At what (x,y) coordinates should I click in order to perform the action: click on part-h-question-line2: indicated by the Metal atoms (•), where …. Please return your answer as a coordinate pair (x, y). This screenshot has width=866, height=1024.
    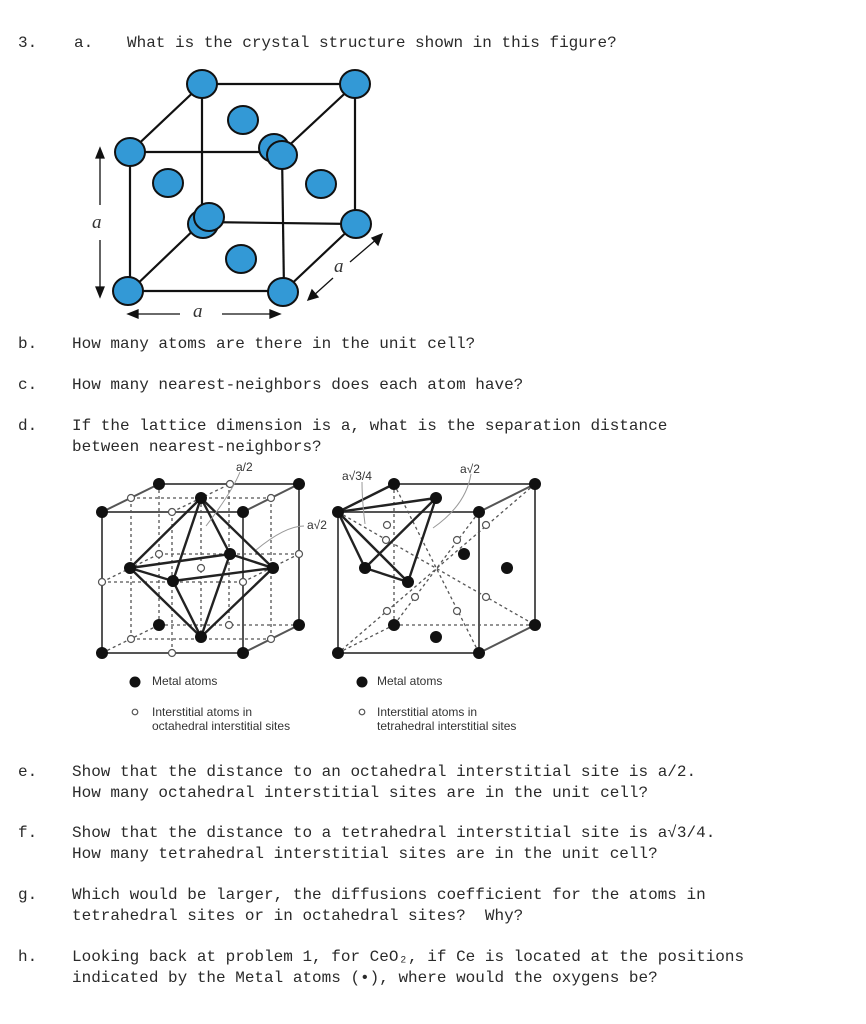
    Looking at the image, I should click on (365, 978).